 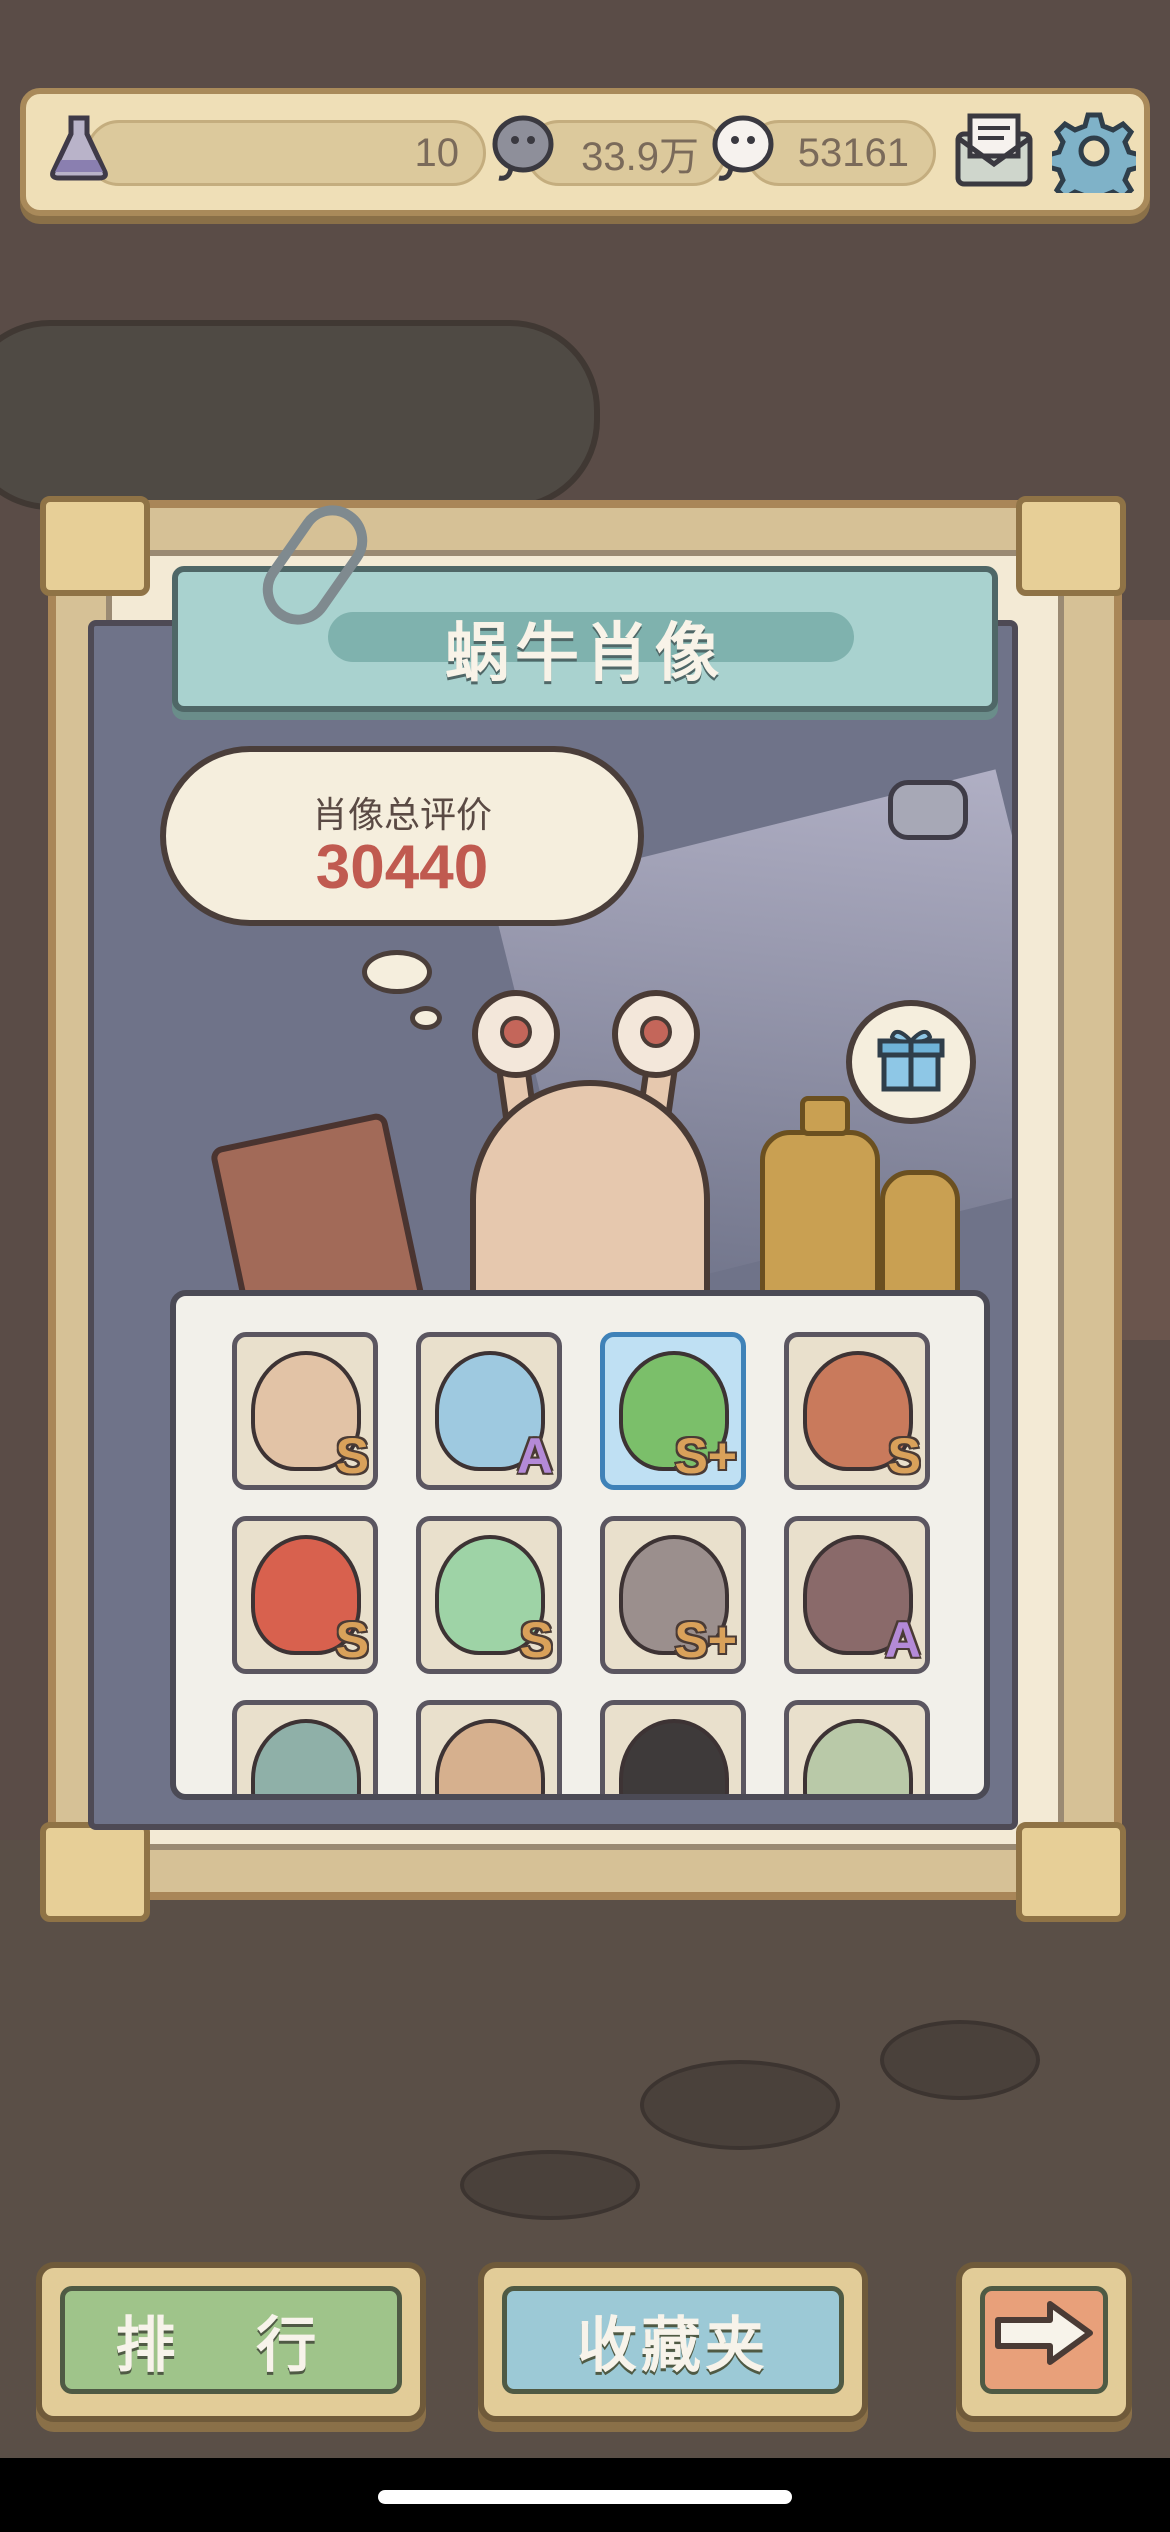 What do you see at coordinates (640, 157) in the screenshot?
I see `dark-tadpole-value: 33.9万` at bounding box center [640, 157].